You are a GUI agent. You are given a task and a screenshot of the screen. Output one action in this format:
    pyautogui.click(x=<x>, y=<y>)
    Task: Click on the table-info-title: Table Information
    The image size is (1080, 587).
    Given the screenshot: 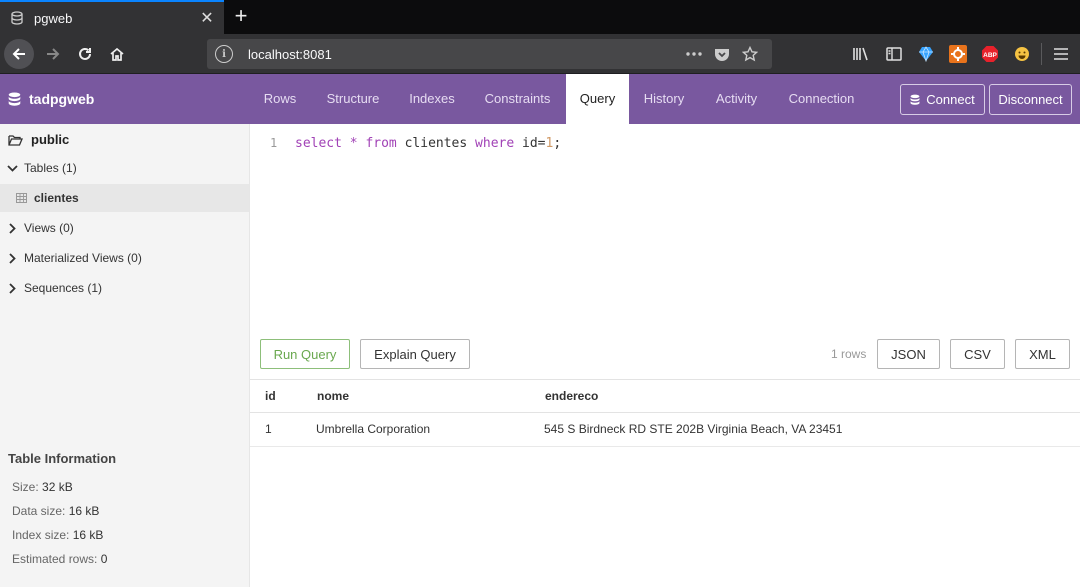 What is the action you would take?
    pyautogui.click(x=62, y=458)
    